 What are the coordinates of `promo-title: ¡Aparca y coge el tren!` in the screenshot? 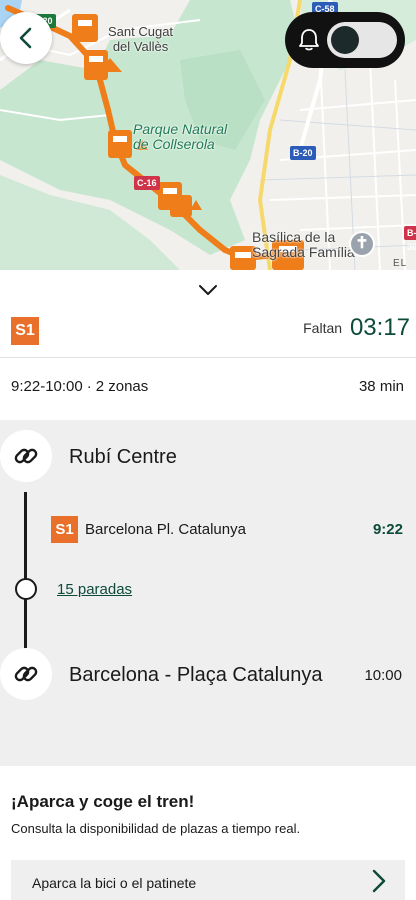 It's located at (103, 801).